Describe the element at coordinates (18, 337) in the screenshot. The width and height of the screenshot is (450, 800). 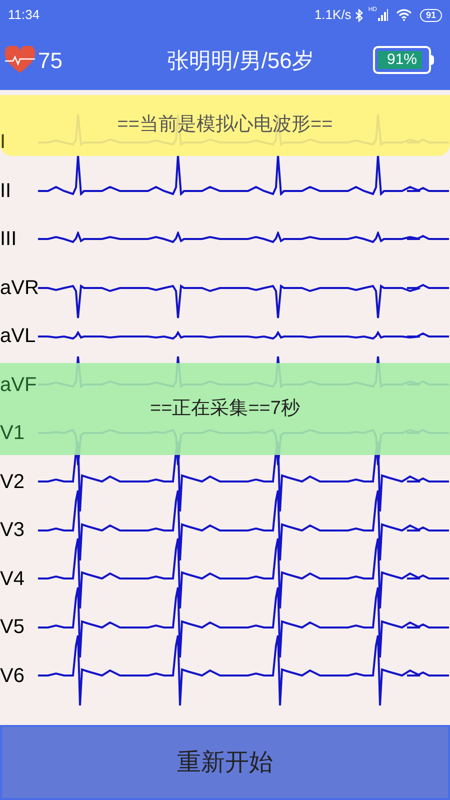
I see `lead-label: aVL` at that location.